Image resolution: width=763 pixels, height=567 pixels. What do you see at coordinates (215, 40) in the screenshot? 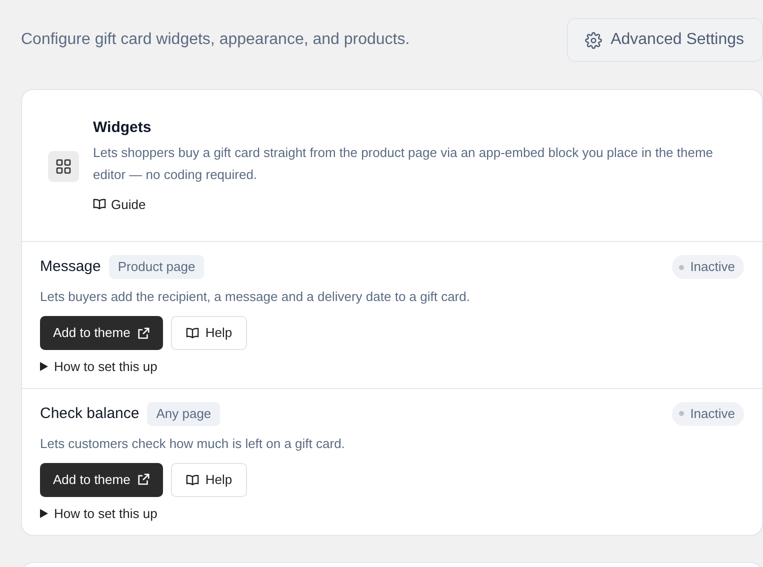
I see `page-description: Configure gift card widgets, appearance, and products.` at bounding box center [215, 40].